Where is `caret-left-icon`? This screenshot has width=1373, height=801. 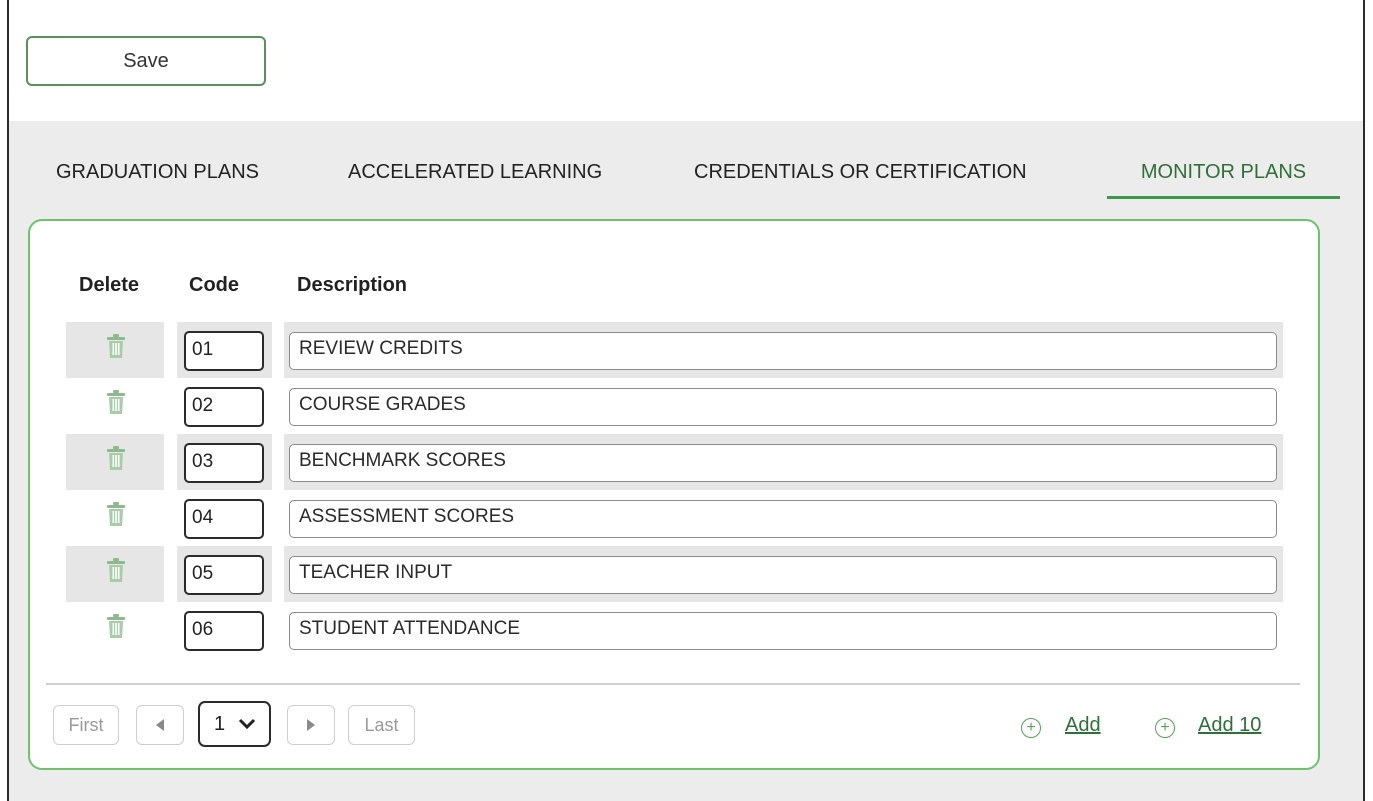 caret-left-icon is located at coordinates (160, 725).